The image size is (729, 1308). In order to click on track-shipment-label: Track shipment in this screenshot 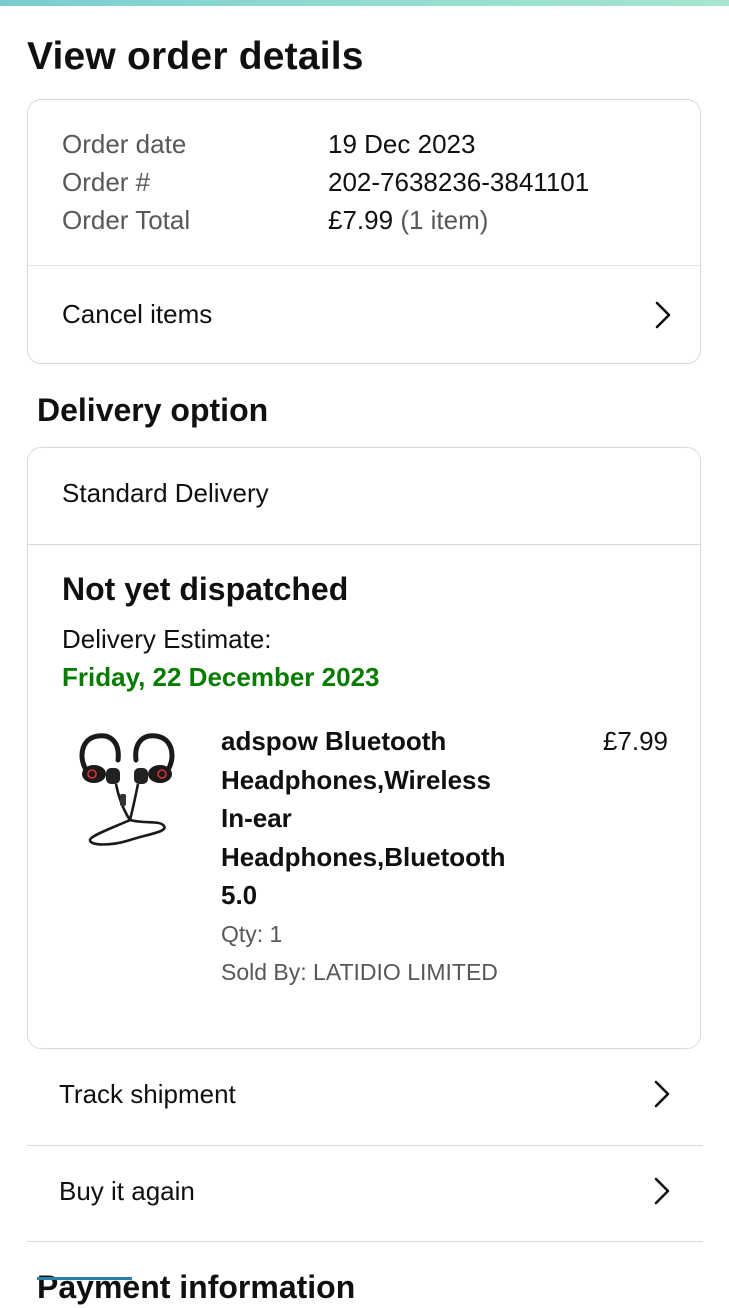, I will do `click(147, 1093)`.